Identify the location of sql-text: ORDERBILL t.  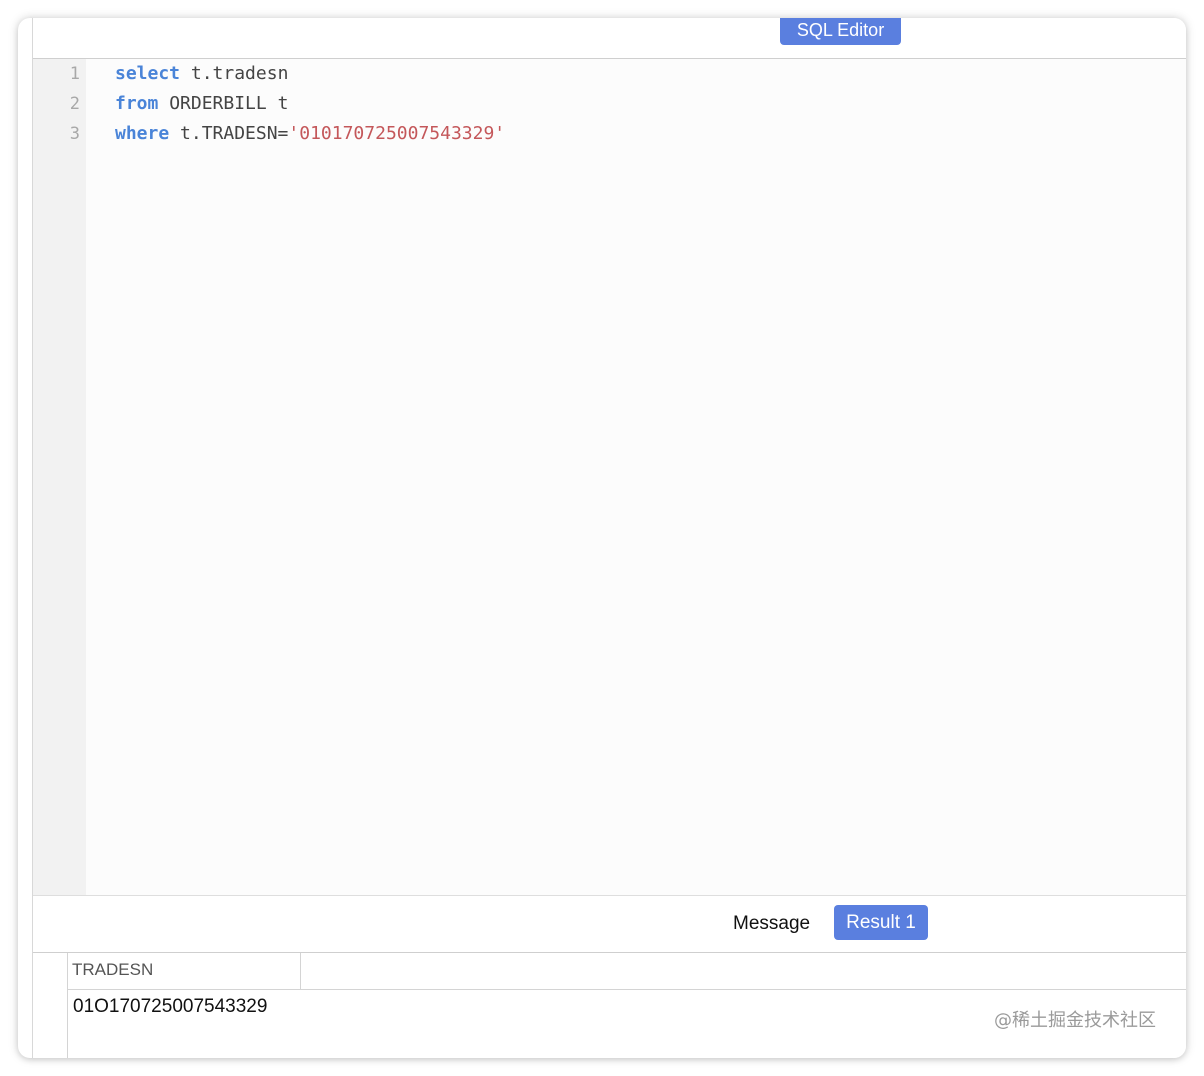
(223, 103).